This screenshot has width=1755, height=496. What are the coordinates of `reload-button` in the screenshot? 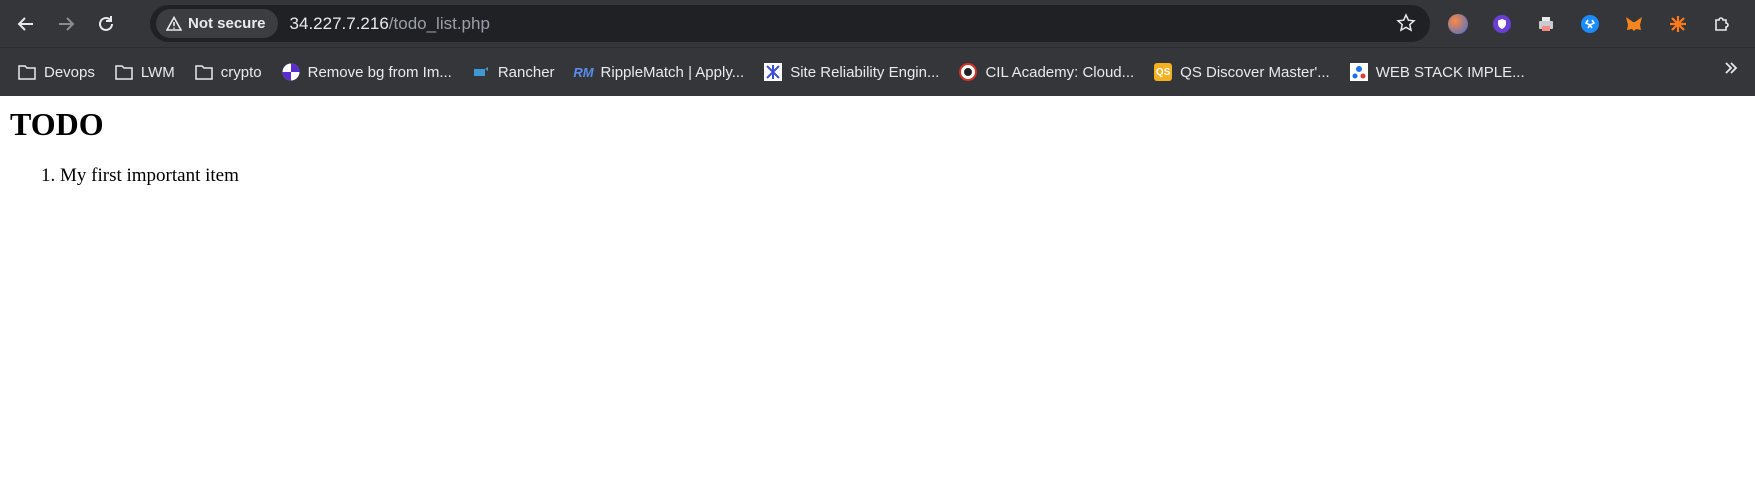 It's located at (106, 24).